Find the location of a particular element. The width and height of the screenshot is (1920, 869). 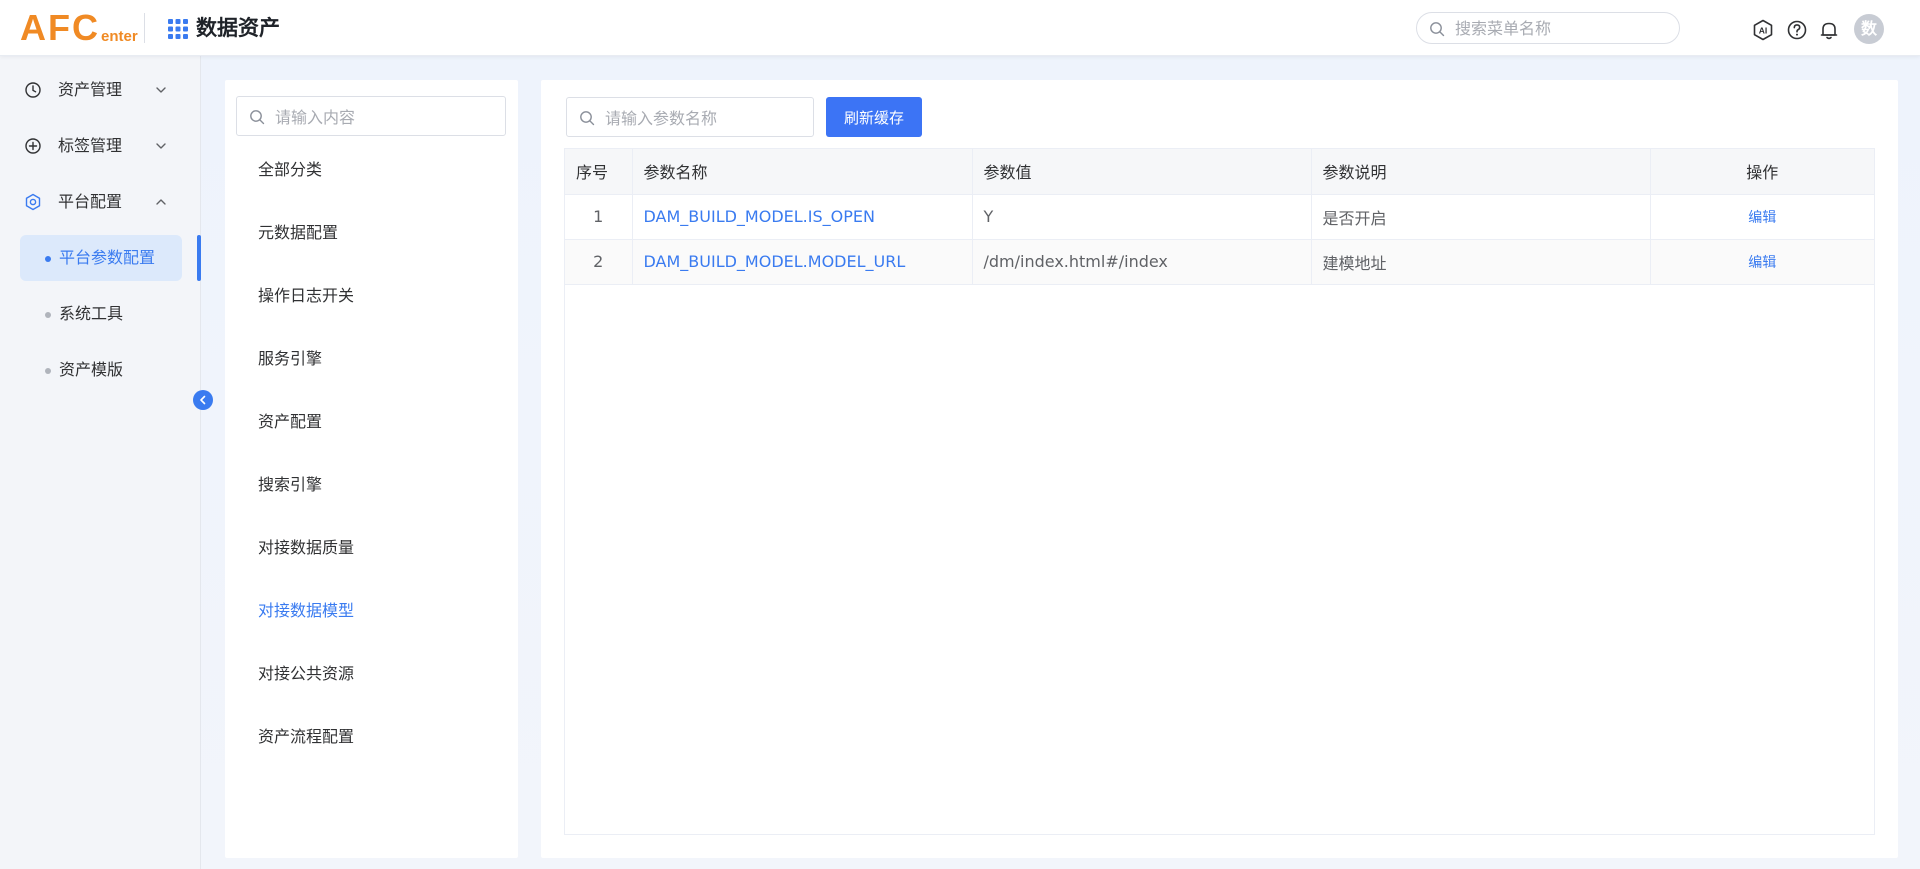

category-item: 全部分类 is located at coordinates (371, 170).